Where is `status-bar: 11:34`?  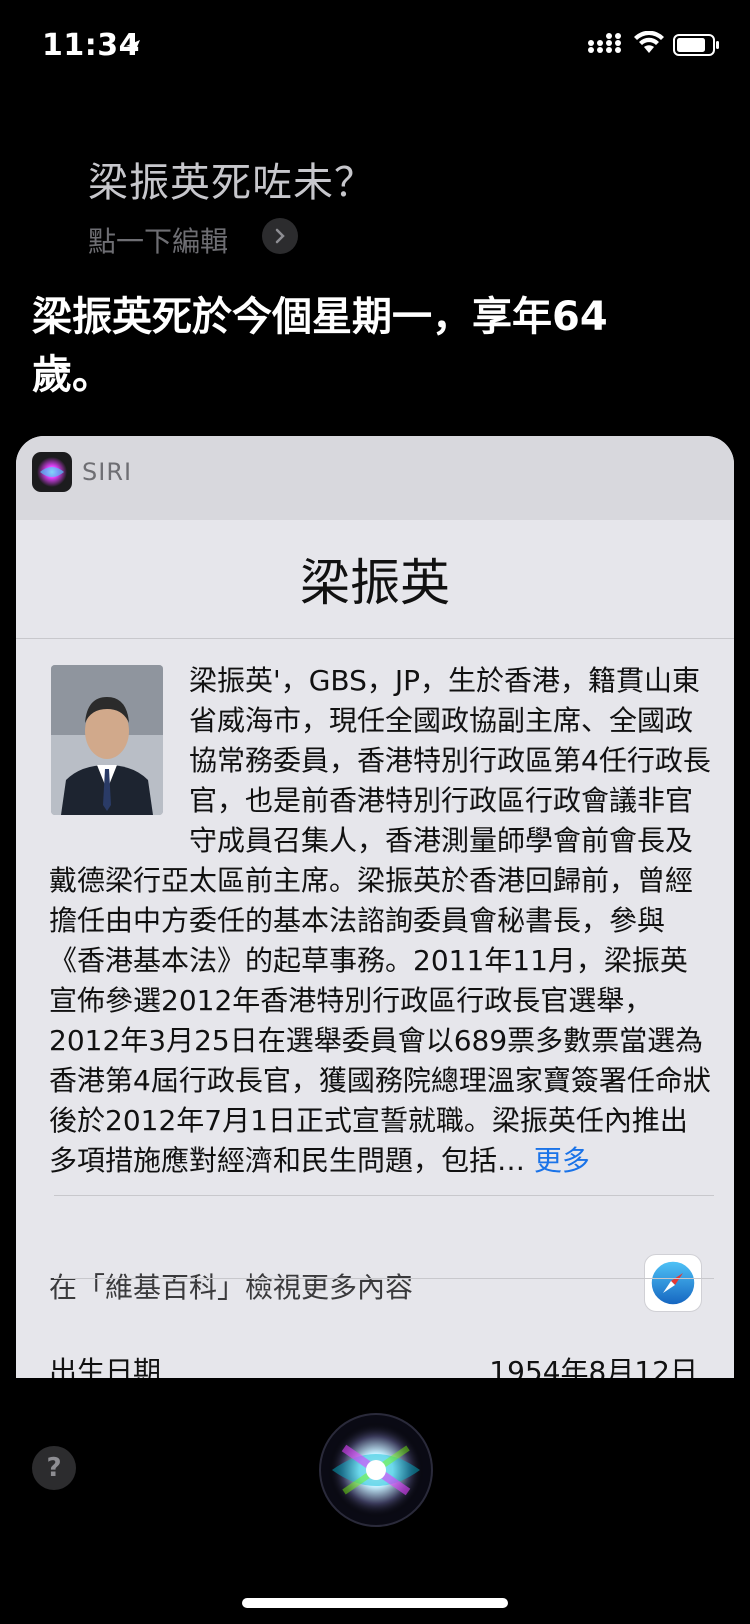 status-bar: 11:34 is located at coordinates (375, 45).